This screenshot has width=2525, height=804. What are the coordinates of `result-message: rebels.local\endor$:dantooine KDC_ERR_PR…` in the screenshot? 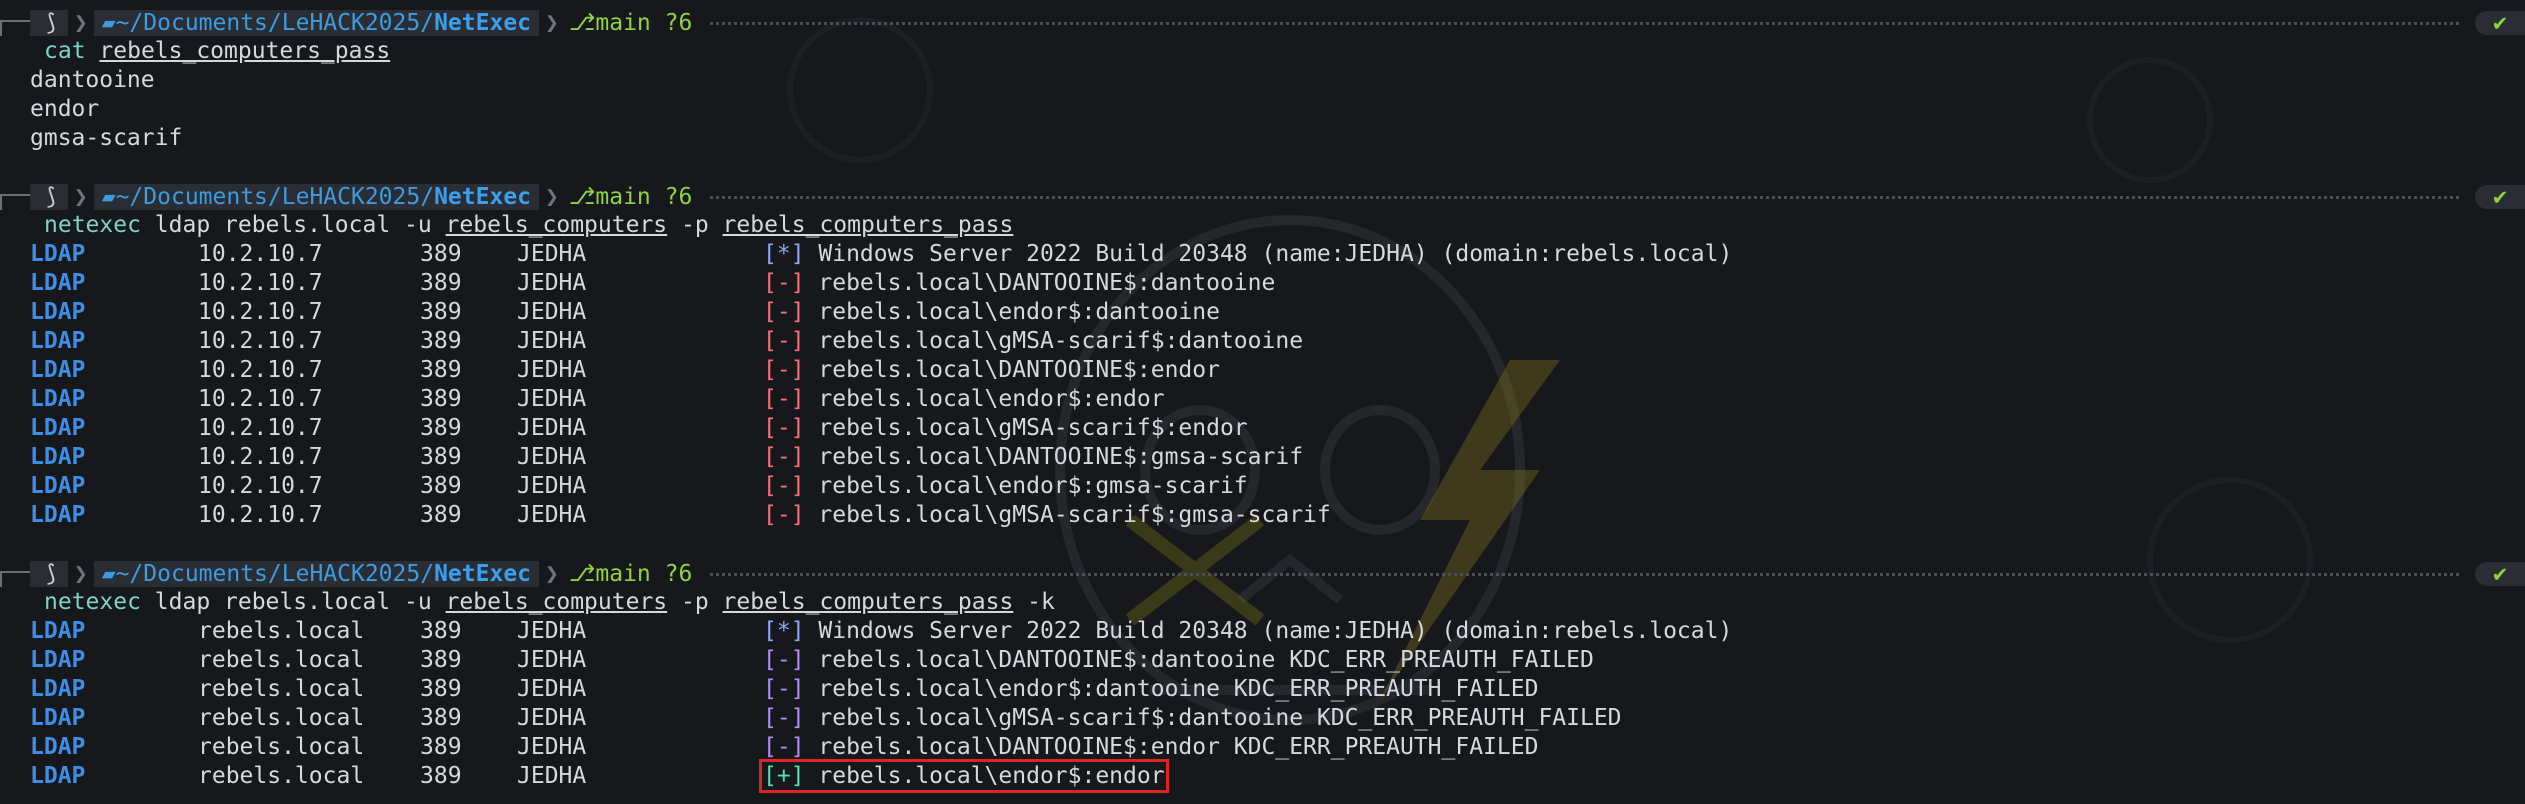 It's located at (1171, 689).